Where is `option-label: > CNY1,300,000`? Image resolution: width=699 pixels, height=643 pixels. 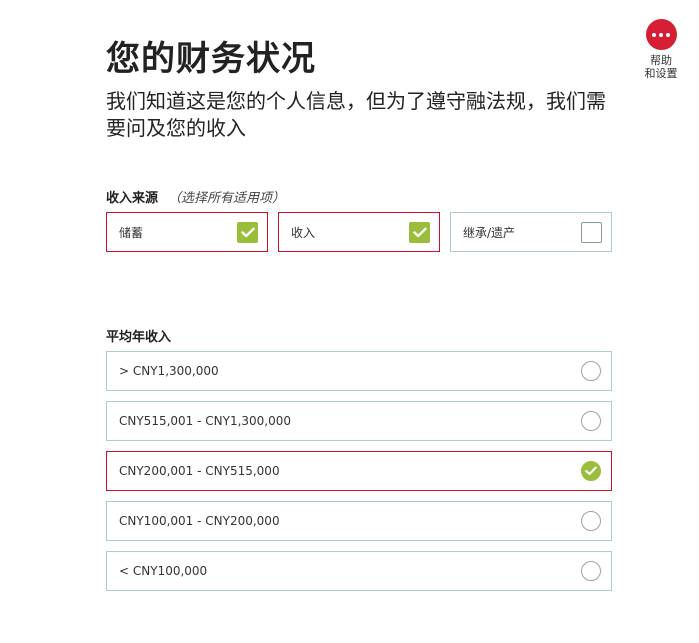
option-label: > CNY1,300,000 is located at coordinates (169, 371).